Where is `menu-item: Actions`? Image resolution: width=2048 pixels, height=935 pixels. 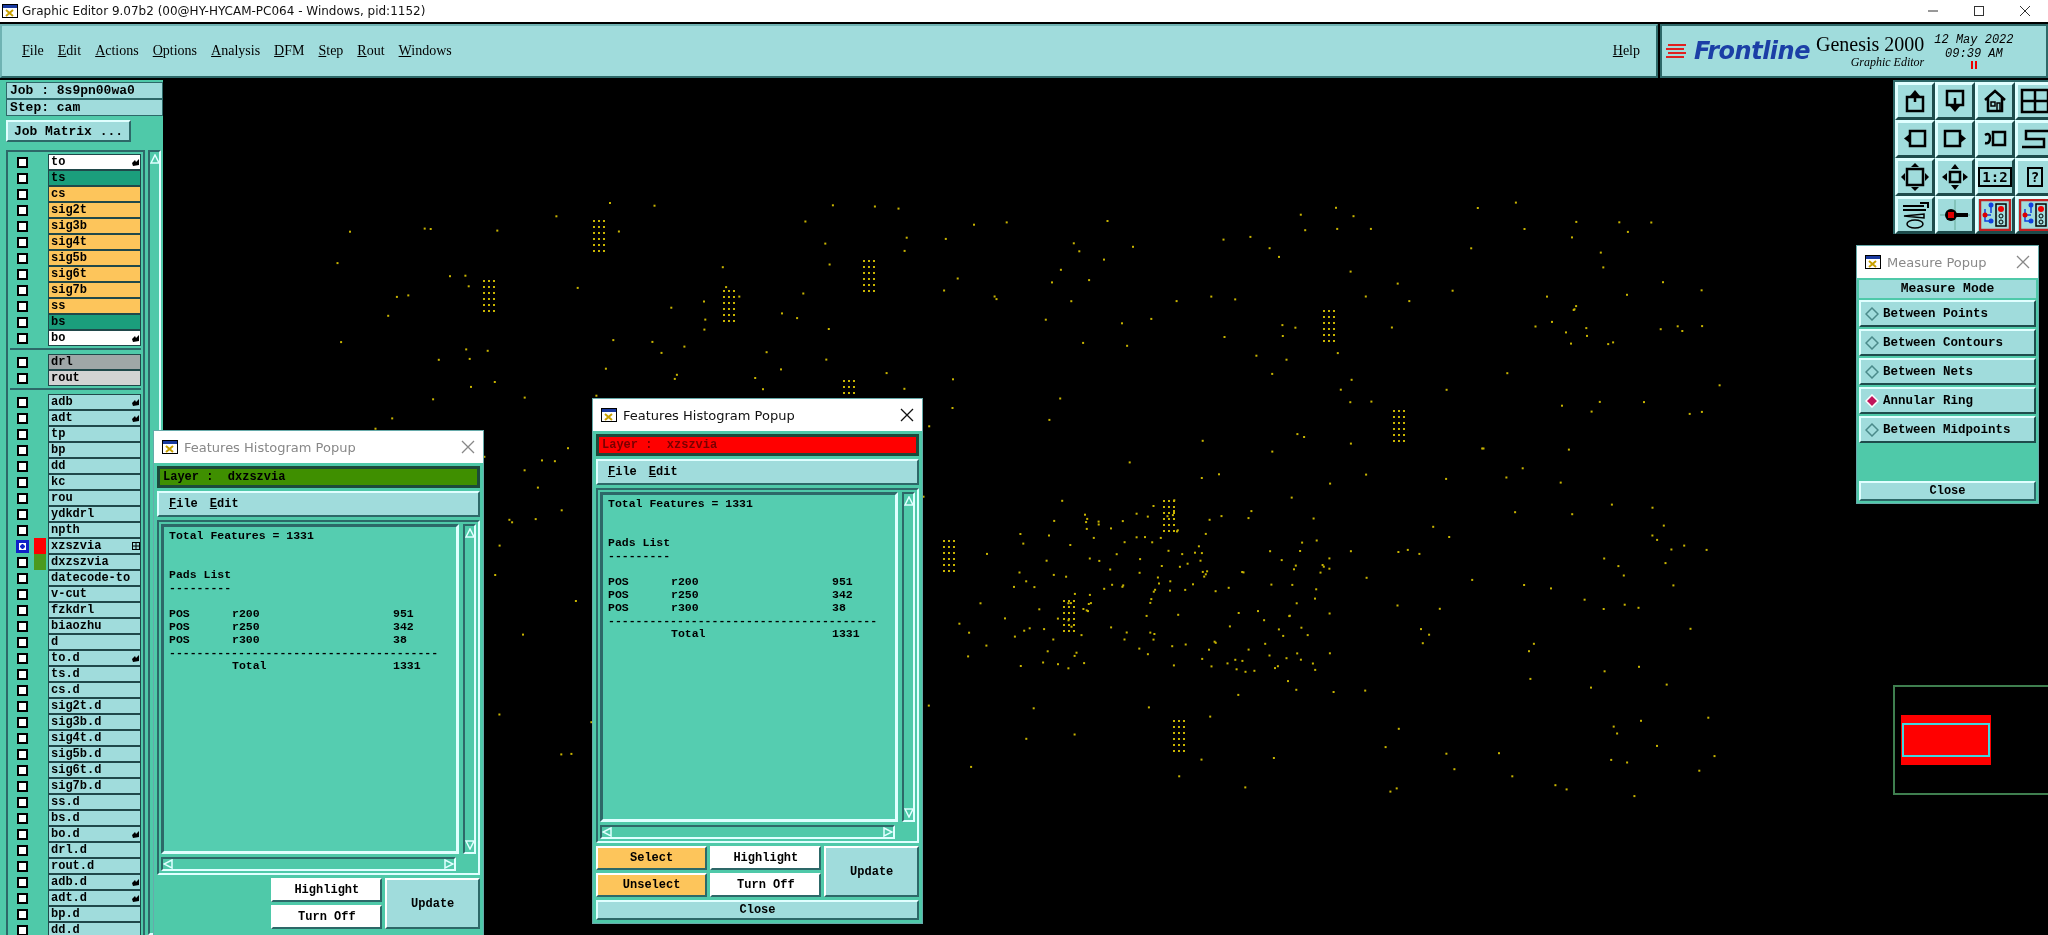 menu-item: Actions is located at coordinates (117, 51).